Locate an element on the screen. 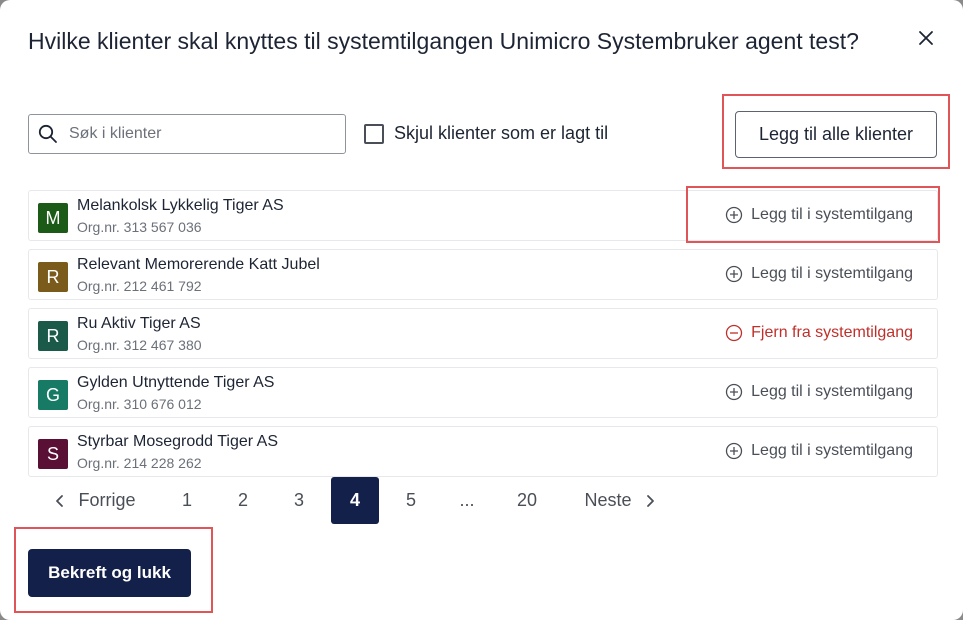 The image size is (963, 620). client-name: Melankolsk Lykkelig Tiger AS is located at coordinates (180, 205).